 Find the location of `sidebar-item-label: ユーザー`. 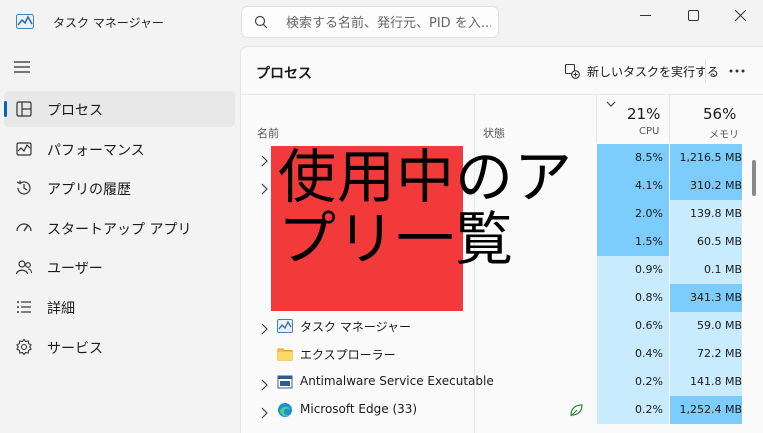

sidebar-item-label: ユーザー is located at coordinates (75, 269).